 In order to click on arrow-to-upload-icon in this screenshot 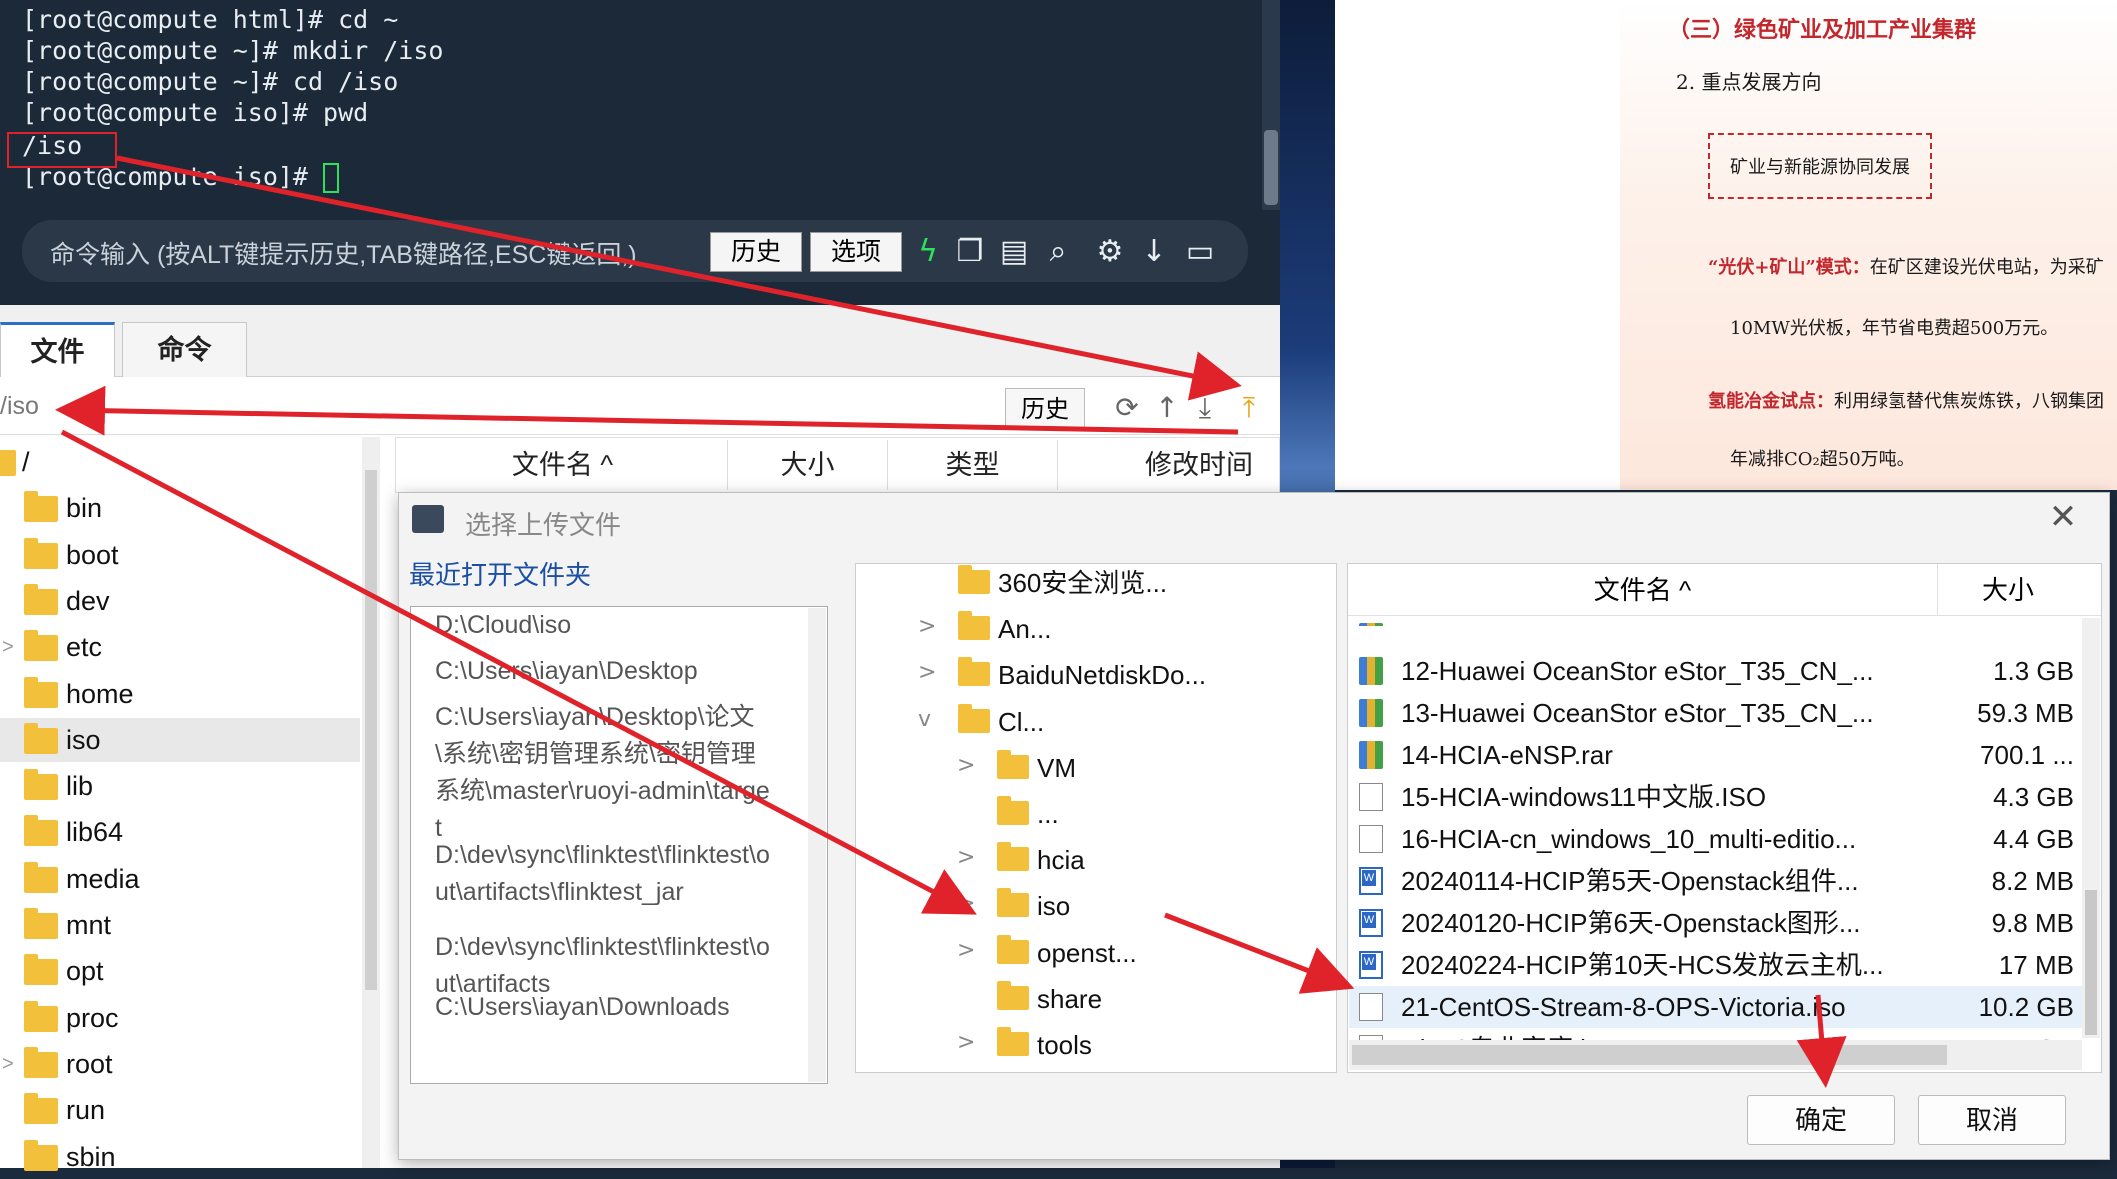, I will do `click(679, 278)`.